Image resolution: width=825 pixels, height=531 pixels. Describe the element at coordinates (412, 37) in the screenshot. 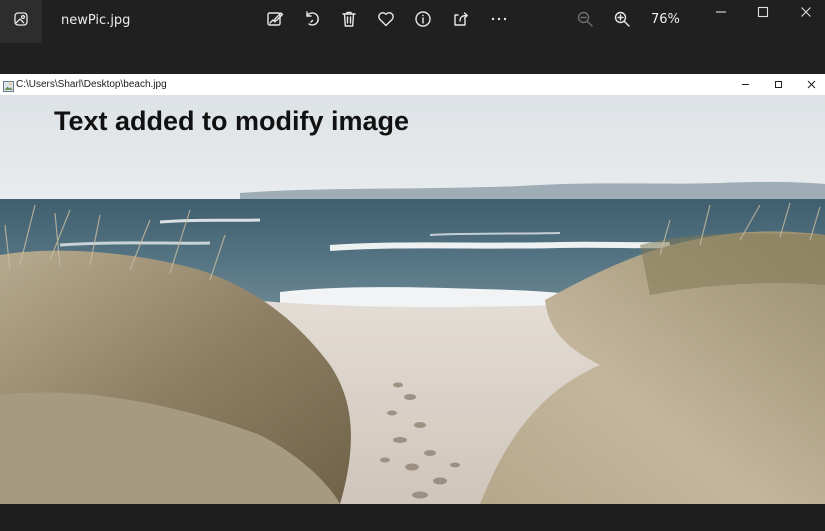

I see `photos-app-toolbar: newPic.jpg 76%` at that location.